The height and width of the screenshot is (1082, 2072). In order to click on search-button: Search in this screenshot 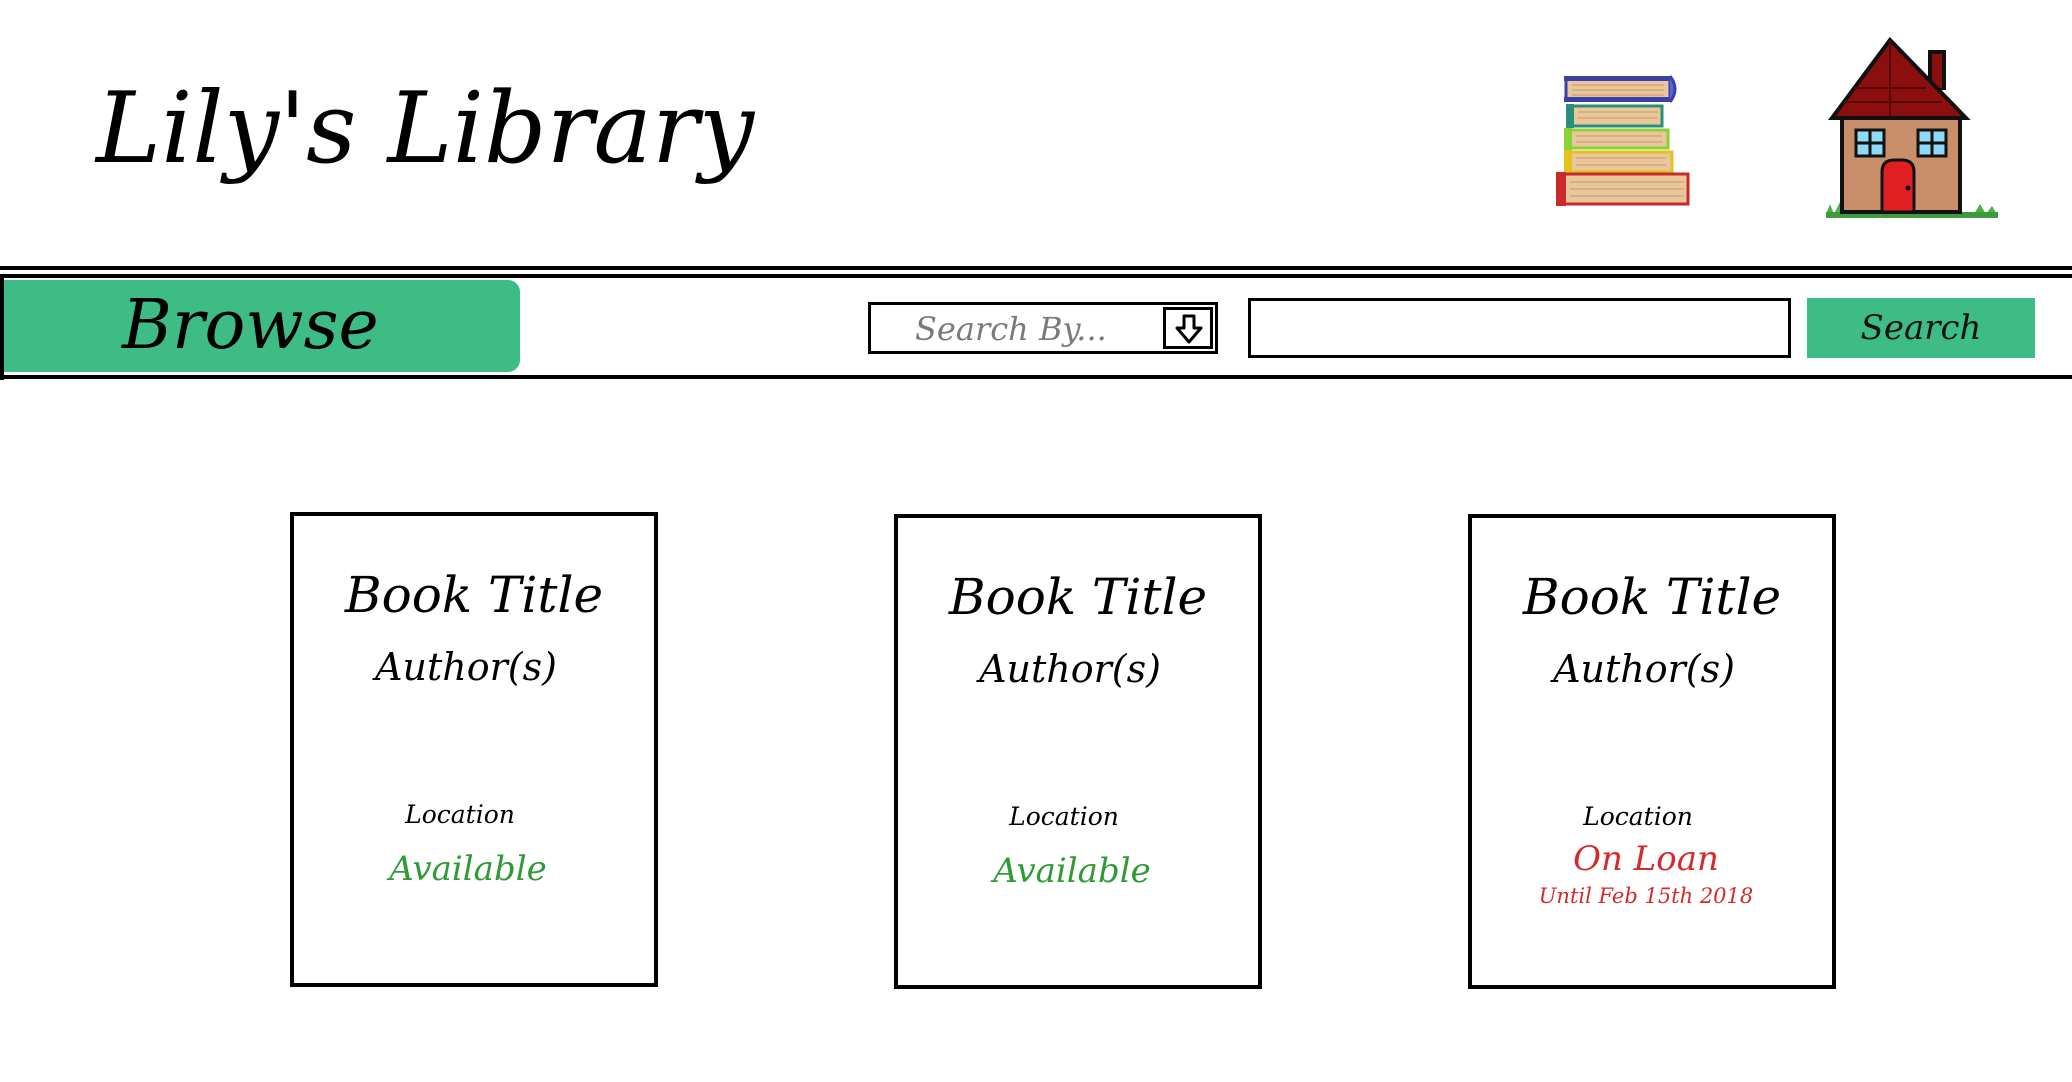, I will do `click(1921, 328)`.